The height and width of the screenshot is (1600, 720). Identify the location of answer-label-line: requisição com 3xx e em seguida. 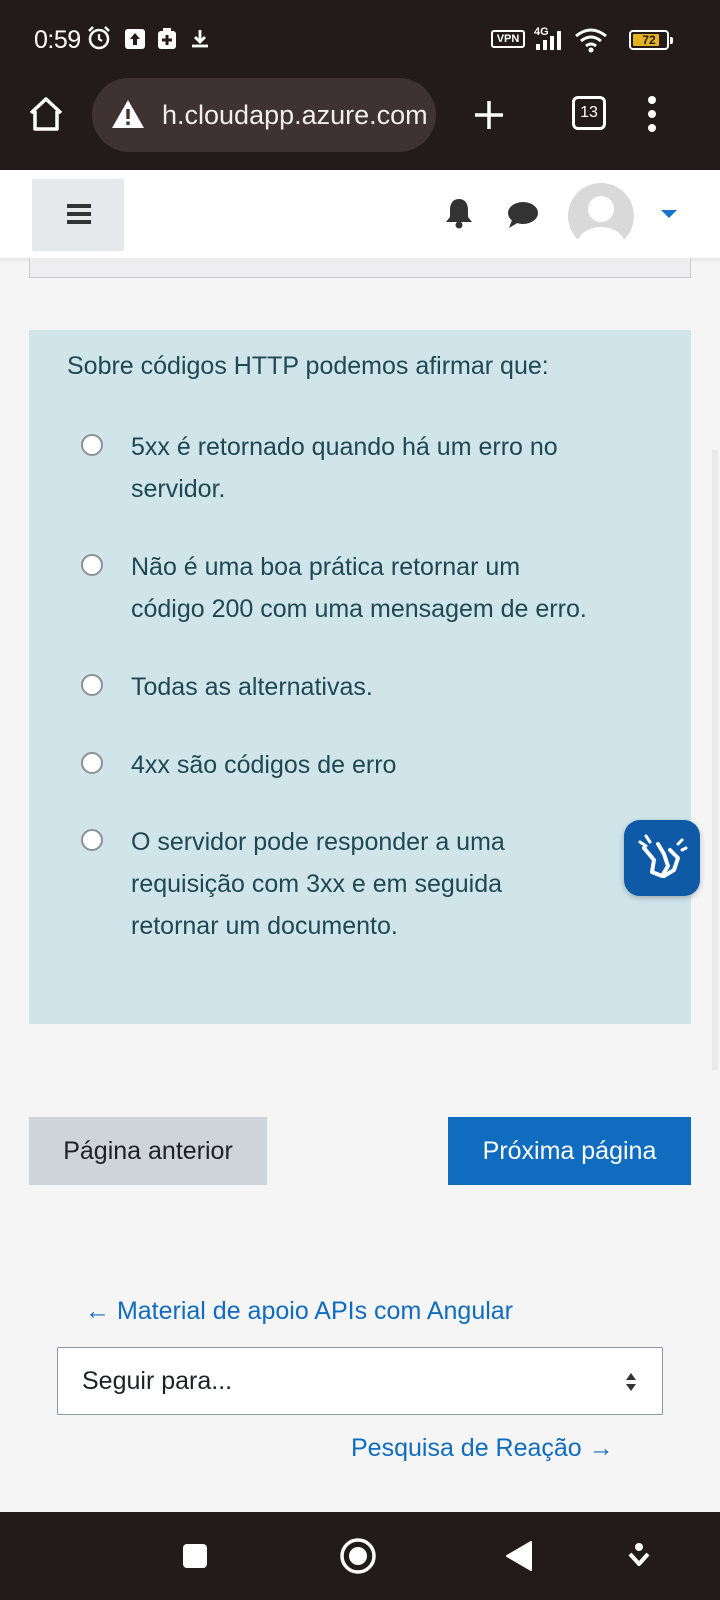
(317, 884).